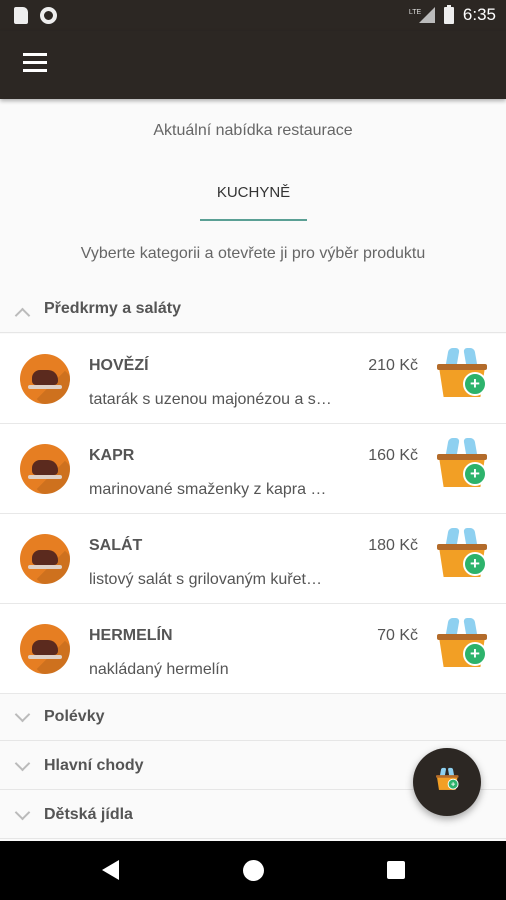 Image resolution: width=506 pixels, height=900 pixels. I want to click on home-icon, so click(253, 870).